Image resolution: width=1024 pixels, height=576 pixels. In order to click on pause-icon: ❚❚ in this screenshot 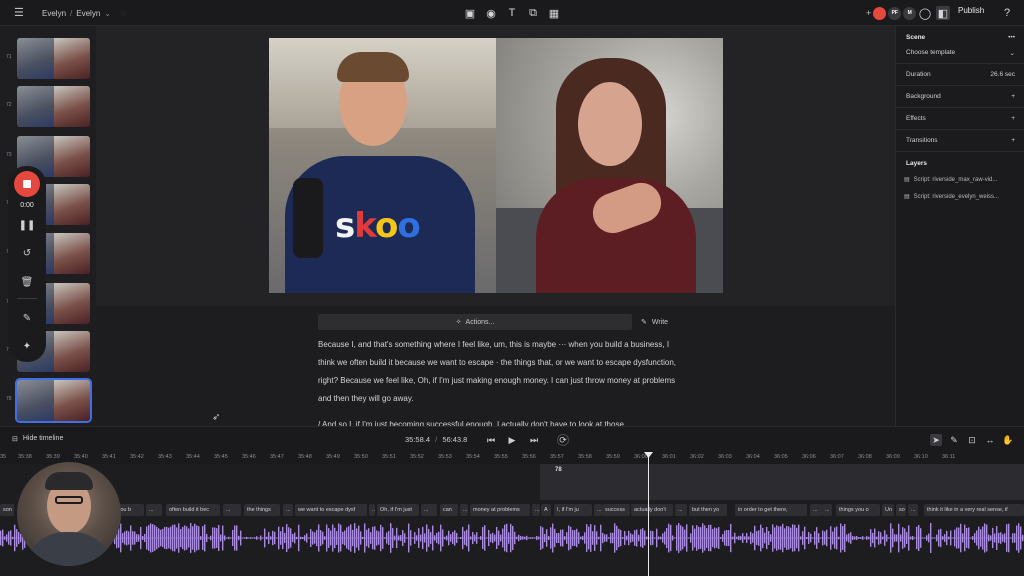, I will do `click(27, 225)`.